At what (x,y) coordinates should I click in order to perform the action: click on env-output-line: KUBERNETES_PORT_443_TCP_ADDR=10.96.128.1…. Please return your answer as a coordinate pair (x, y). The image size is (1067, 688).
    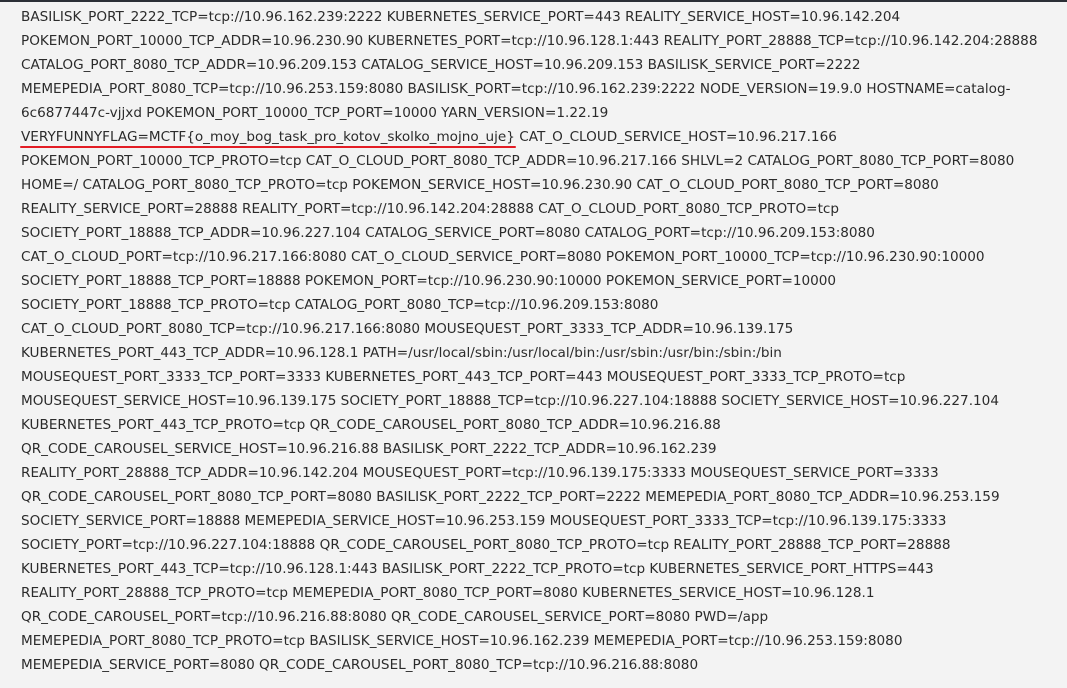
    Looking at the image, I should click on (401, 353).